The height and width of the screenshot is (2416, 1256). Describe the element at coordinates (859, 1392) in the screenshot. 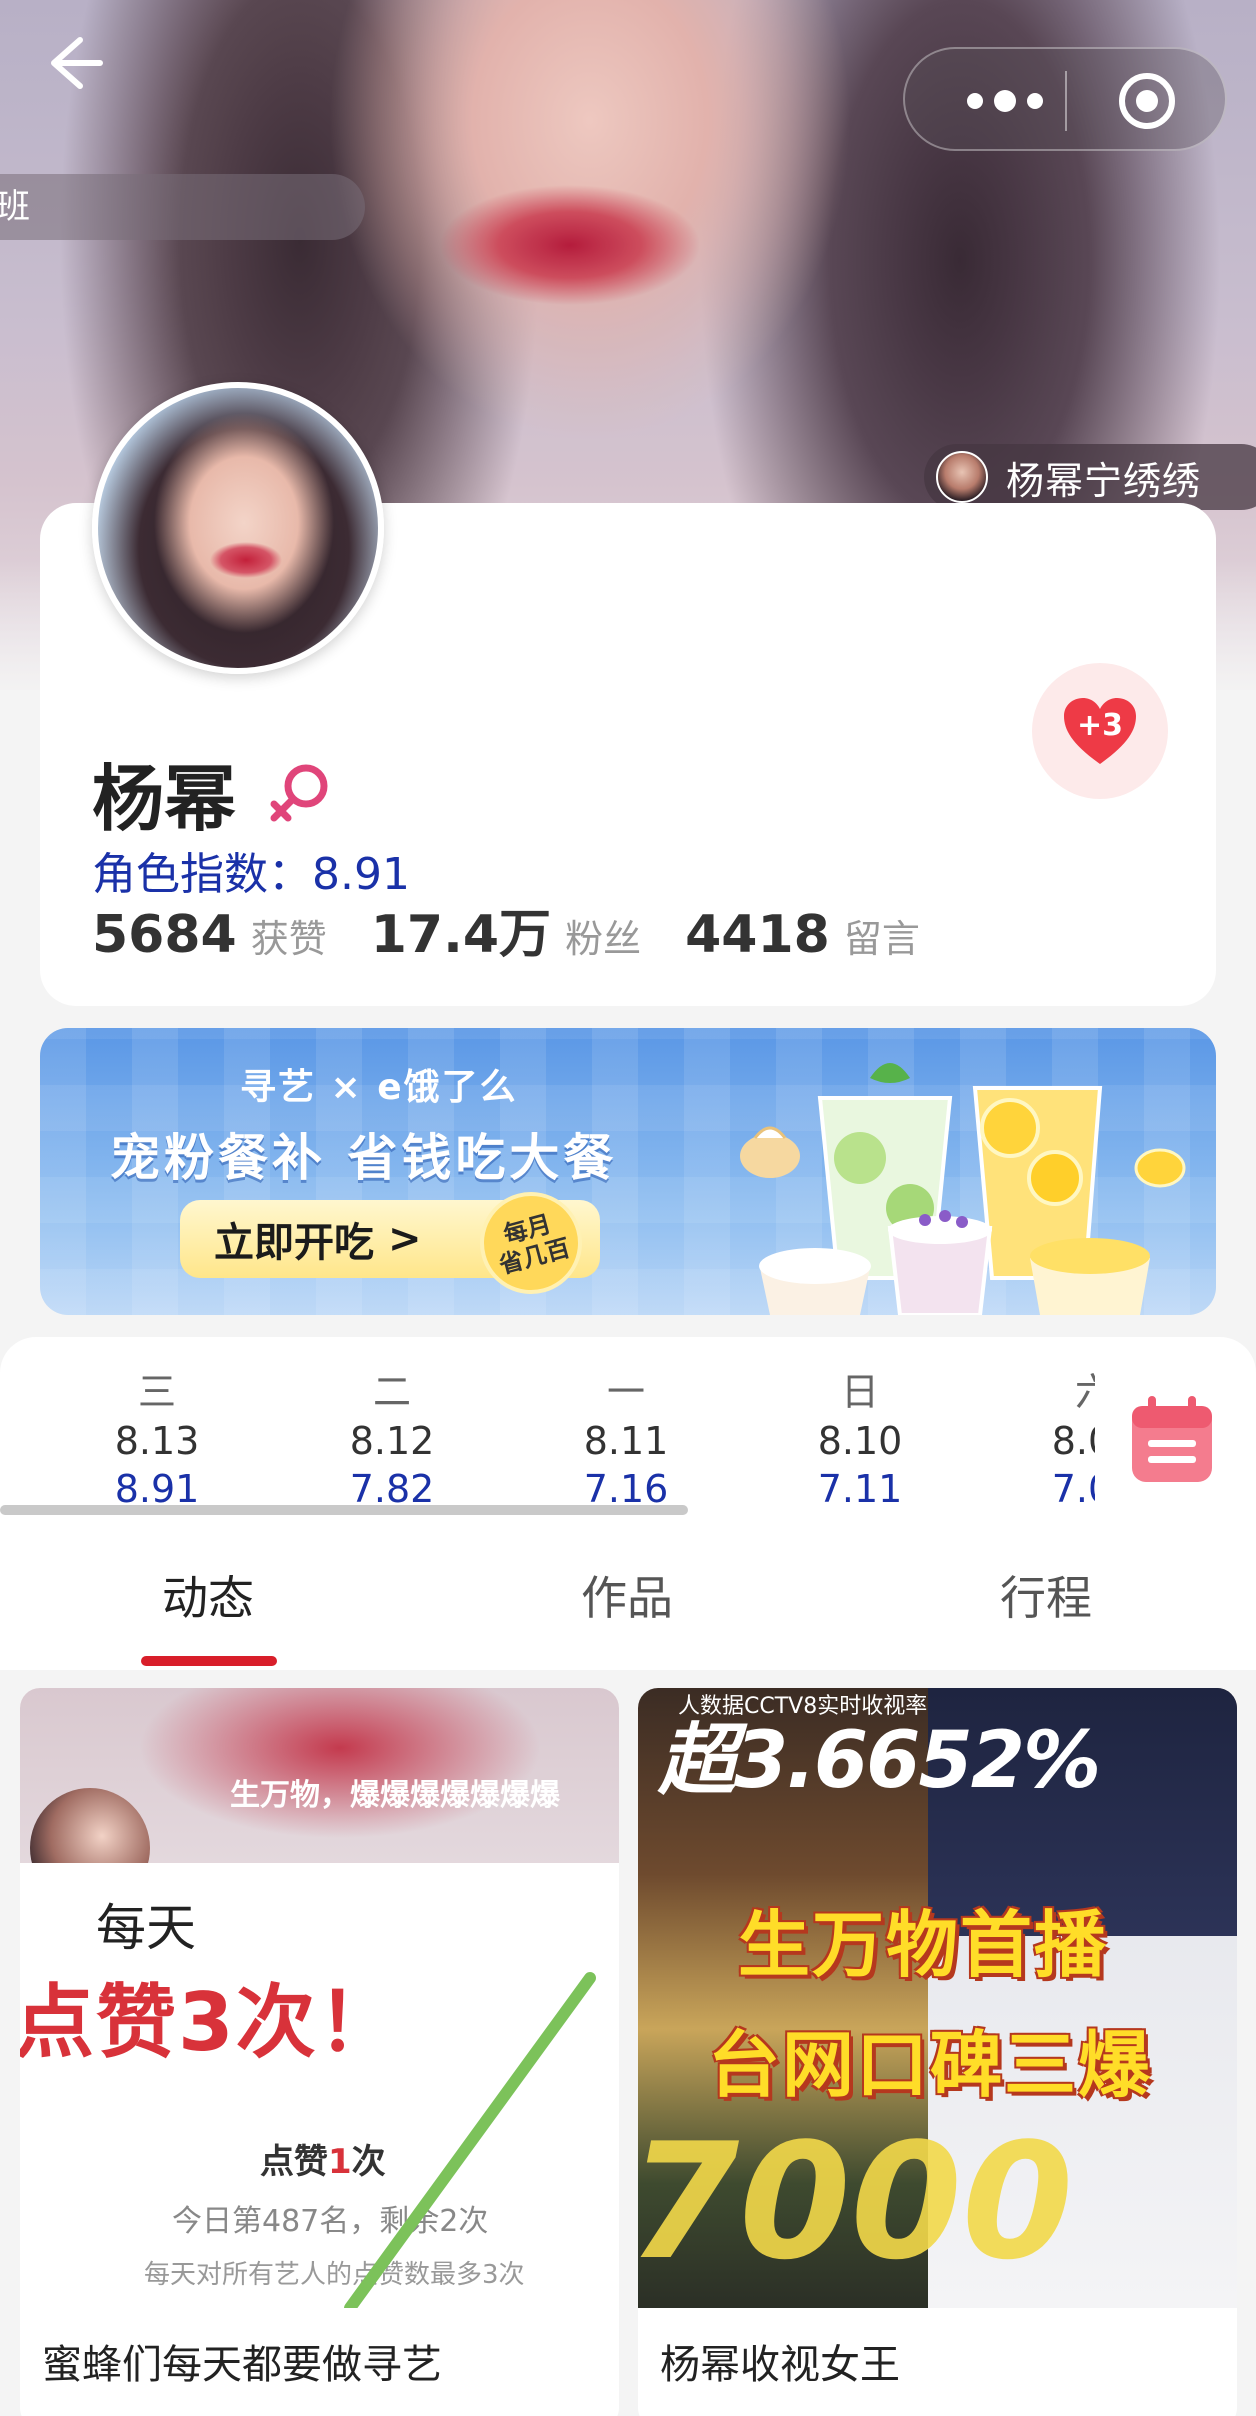

I see `date-weekday: 日` at that location.